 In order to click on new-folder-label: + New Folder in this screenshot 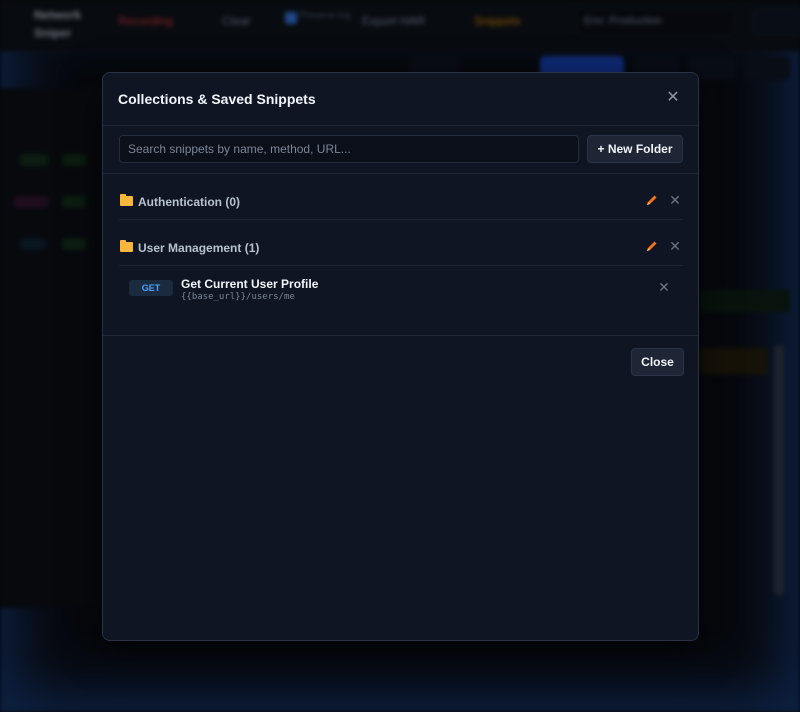, I will do `click(635, 149)`.